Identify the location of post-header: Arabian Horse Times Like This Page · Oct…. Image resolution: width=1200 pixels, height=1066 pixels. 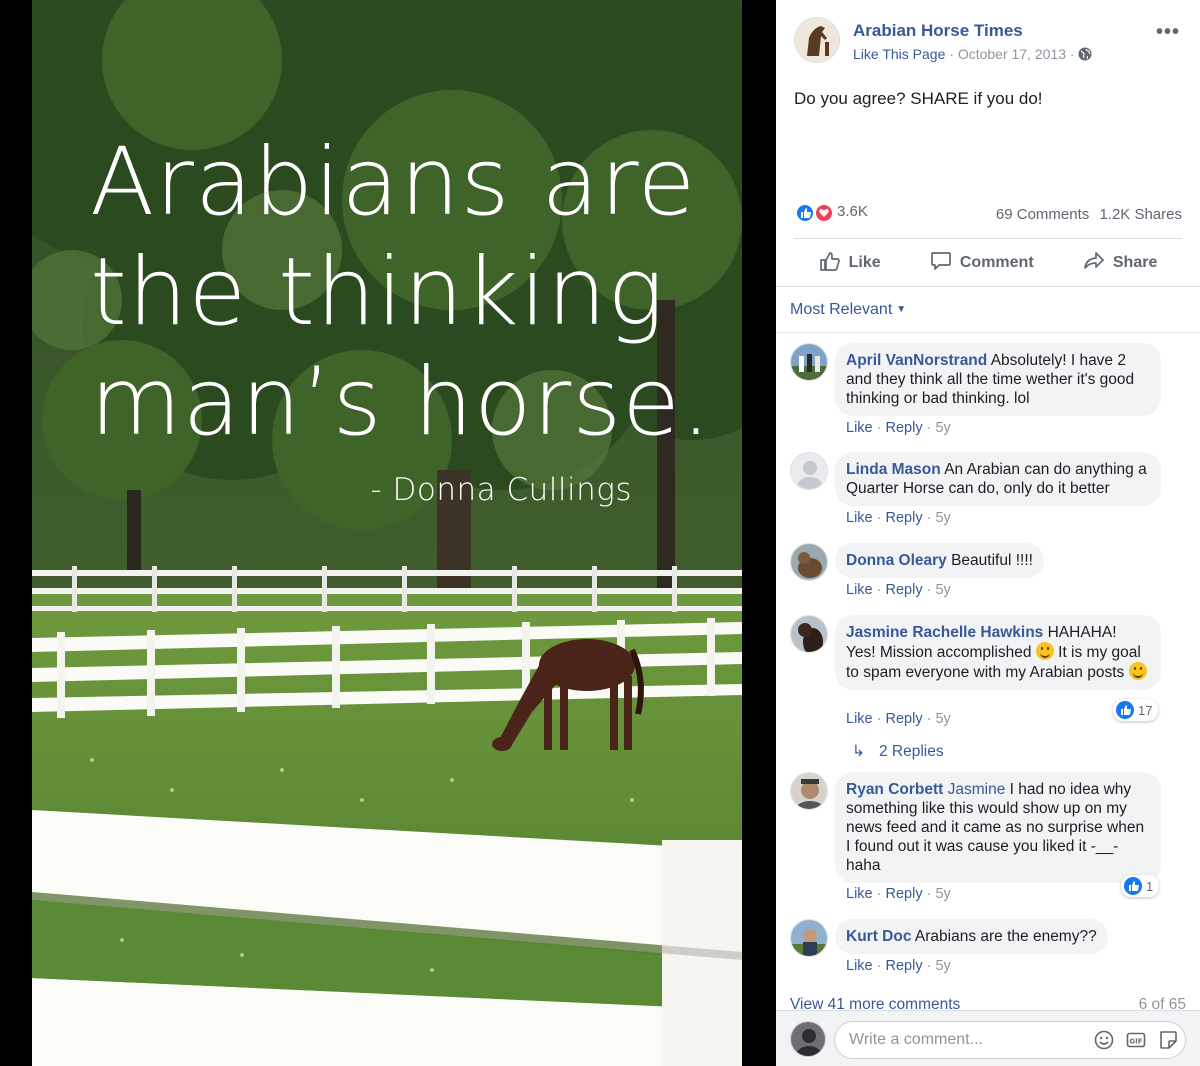
(988, 41).